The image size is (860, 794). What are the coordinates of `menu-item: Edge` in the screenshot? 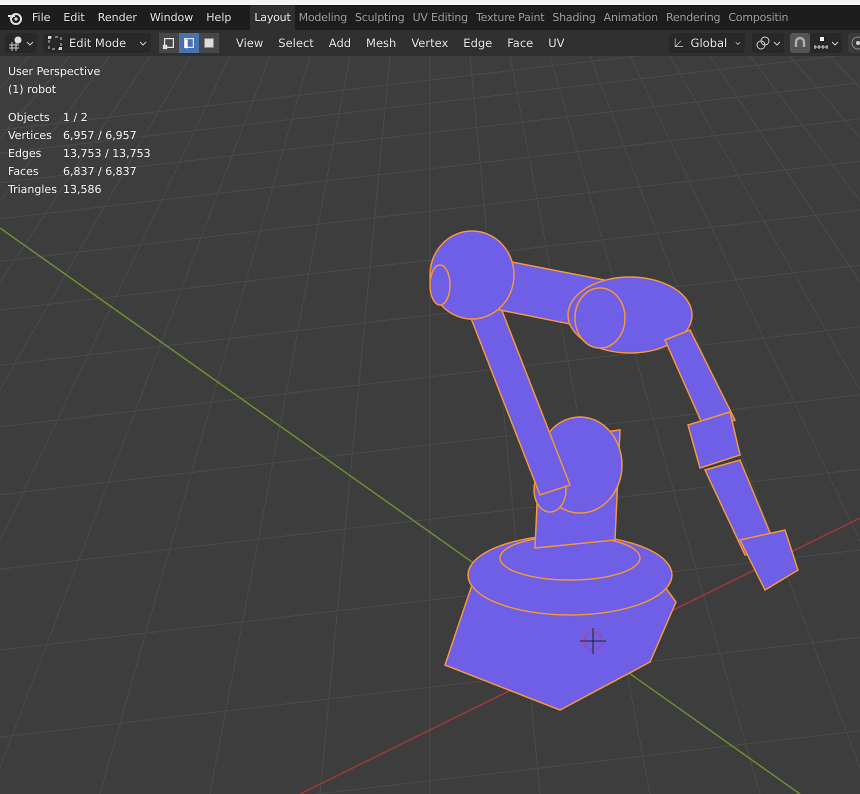 It's located at (477, 43).